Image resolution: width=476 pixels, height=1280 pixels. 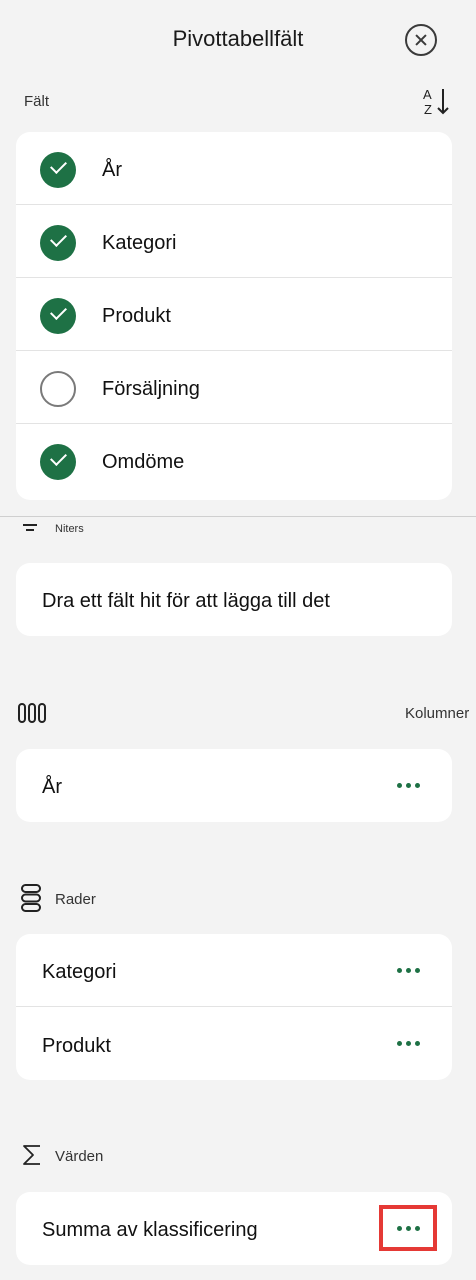 I want to click on section-divider, so click(x=238, y=516).